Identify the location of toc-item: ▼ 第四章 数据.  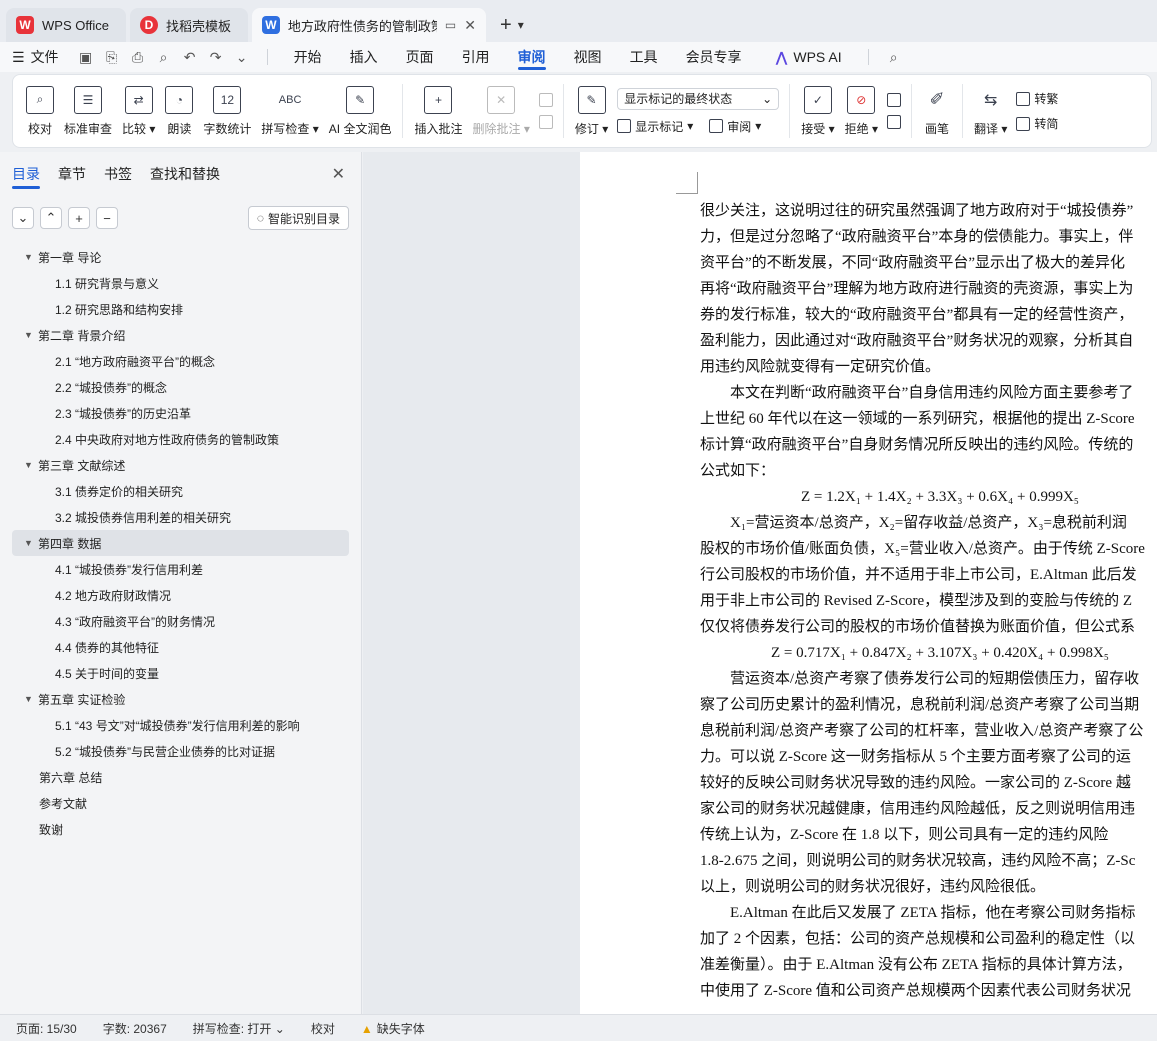
(180, 543).